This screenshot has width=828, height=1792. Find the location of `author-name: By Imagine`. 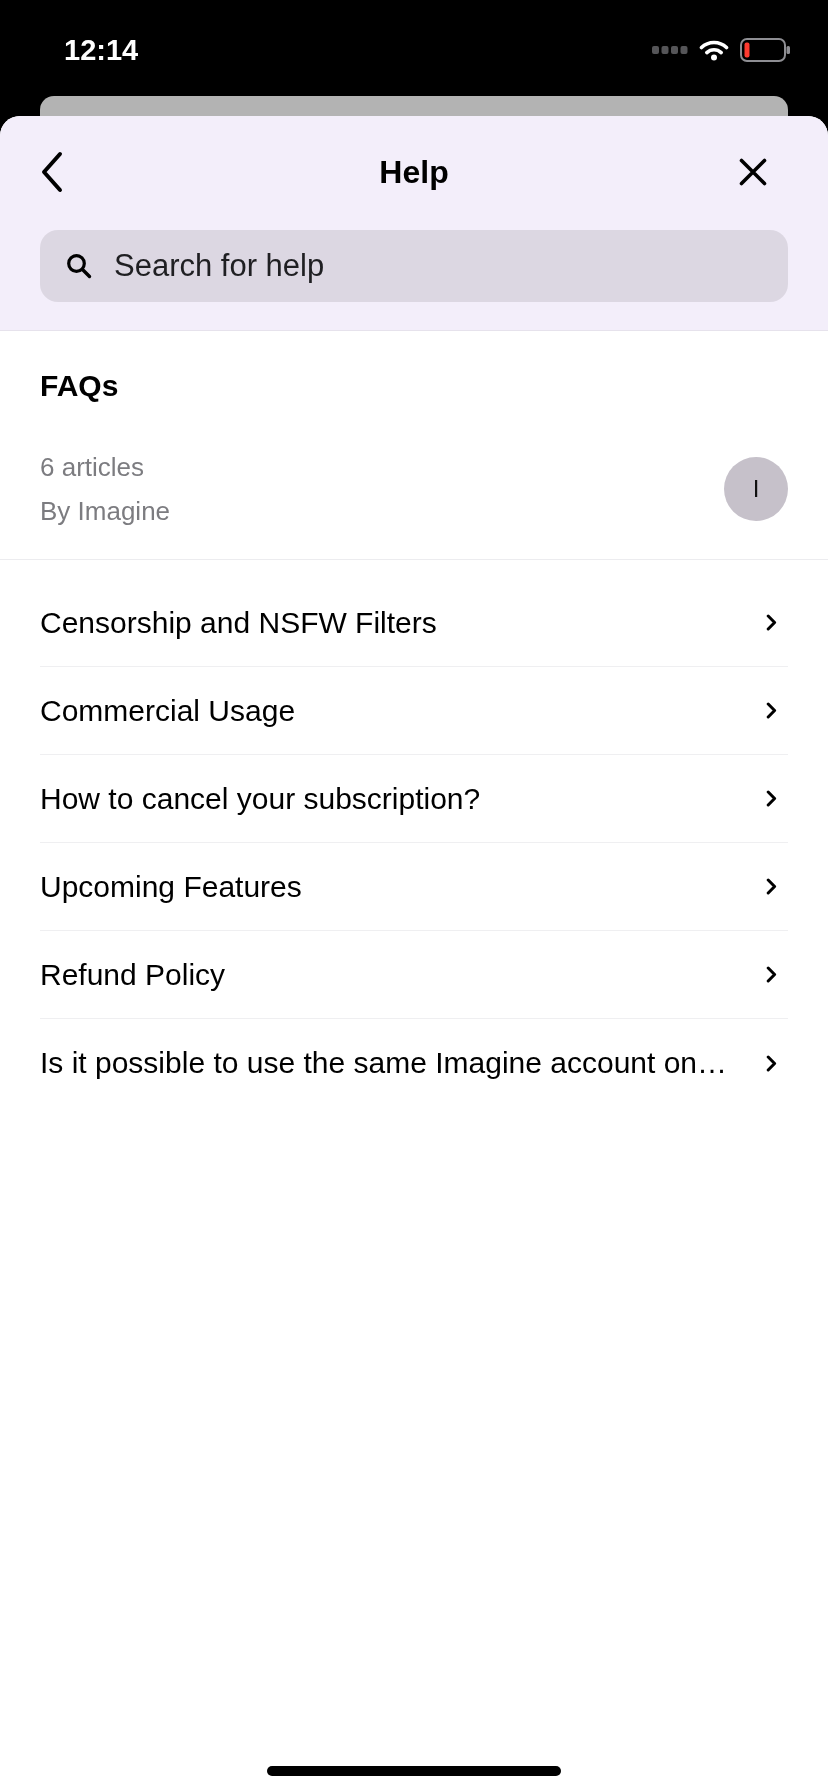

author-name: By Imagine is located at coordinates (105, 511).